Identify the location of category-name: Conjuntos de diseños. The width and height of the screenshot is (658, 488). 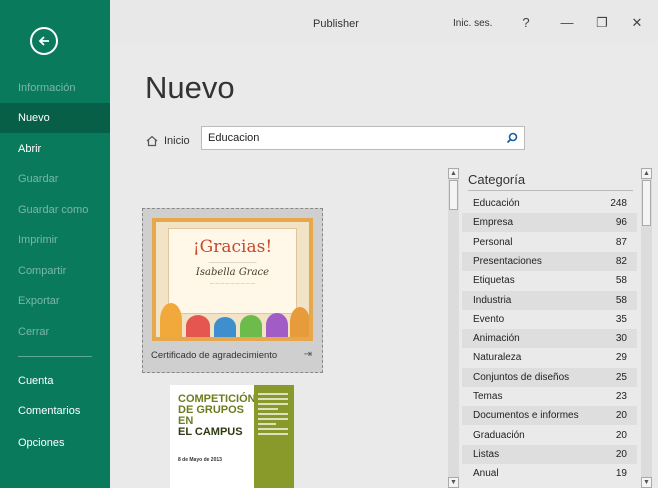
(521, 377).